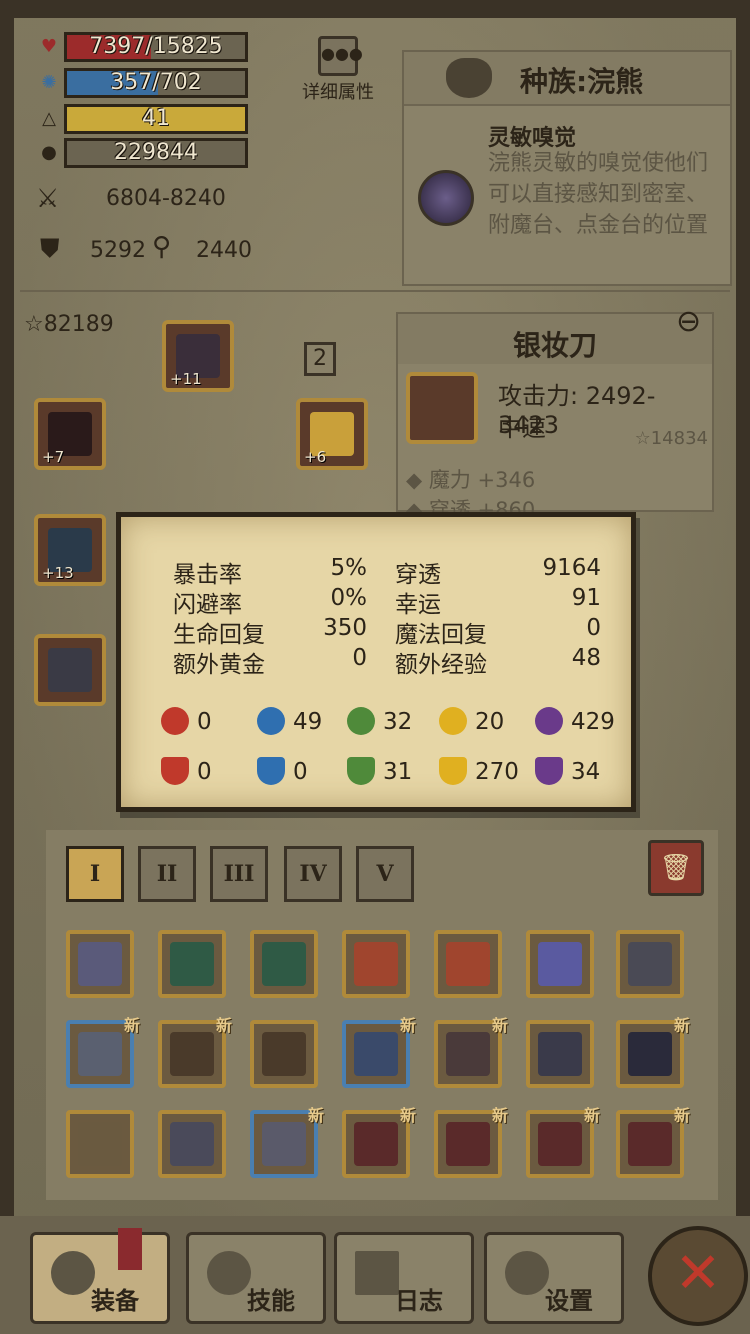 This screenshot has width=750, height=1334. What do you see at coordinates (162, 247) in the screenshot?
I see `magic-staff-icon: ⚲` at bounding box center [162, 247].